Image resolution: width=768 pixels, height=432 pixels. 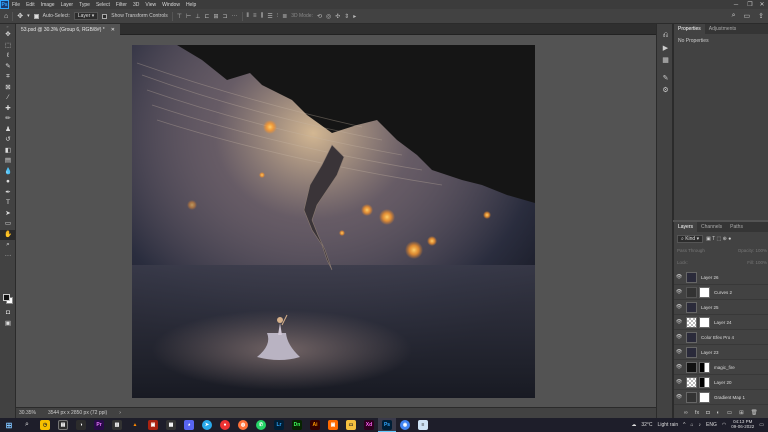 I want to click on frame-tool-icon: ⊠, so click(x=8, y=88).